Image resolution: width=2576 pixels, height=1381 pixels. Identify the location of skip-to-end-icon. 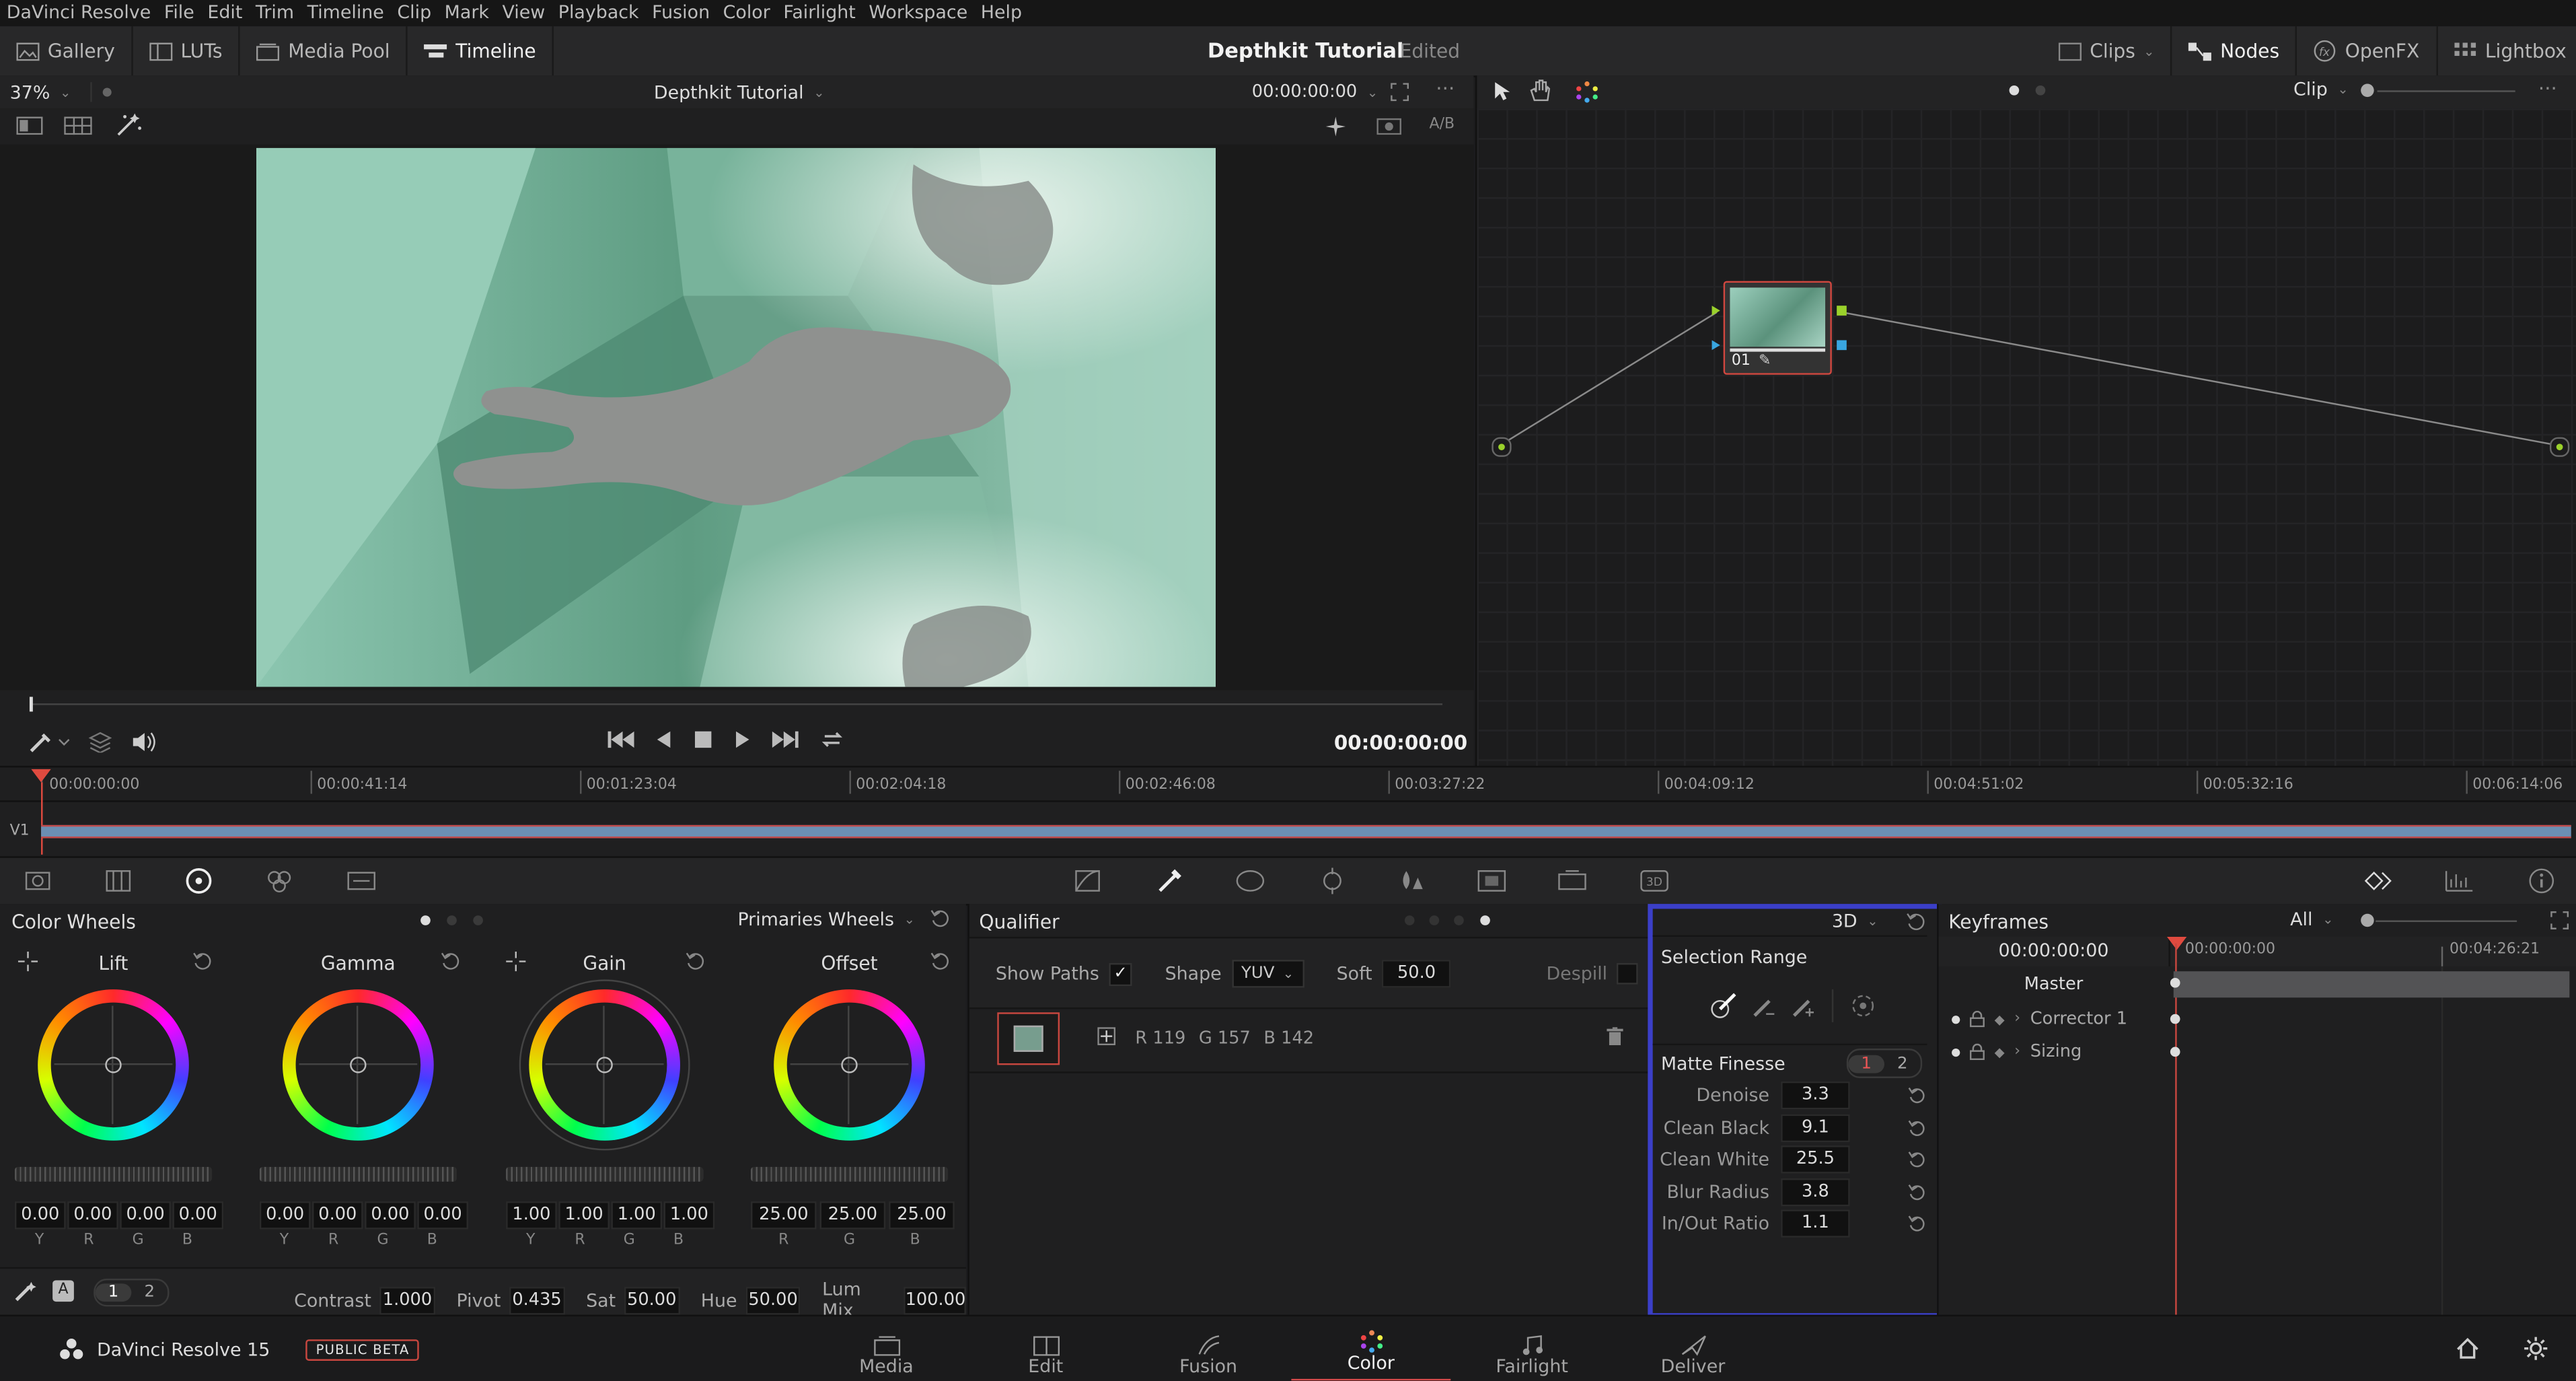
(785, 740).